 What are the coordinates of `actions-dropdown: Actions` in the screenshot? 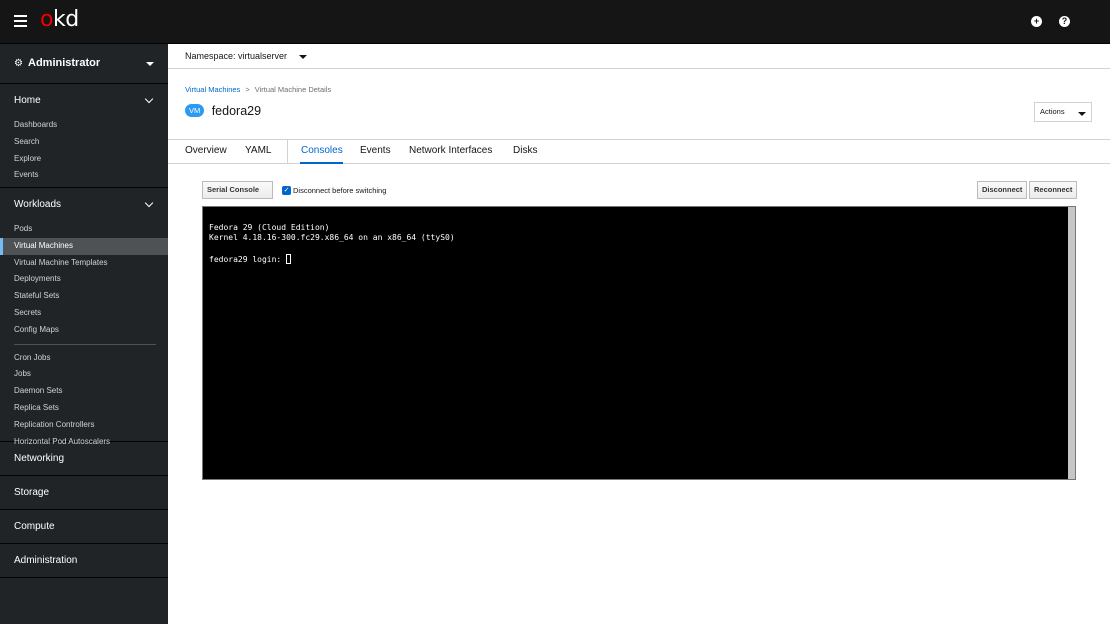 It's located at (1063, 112).